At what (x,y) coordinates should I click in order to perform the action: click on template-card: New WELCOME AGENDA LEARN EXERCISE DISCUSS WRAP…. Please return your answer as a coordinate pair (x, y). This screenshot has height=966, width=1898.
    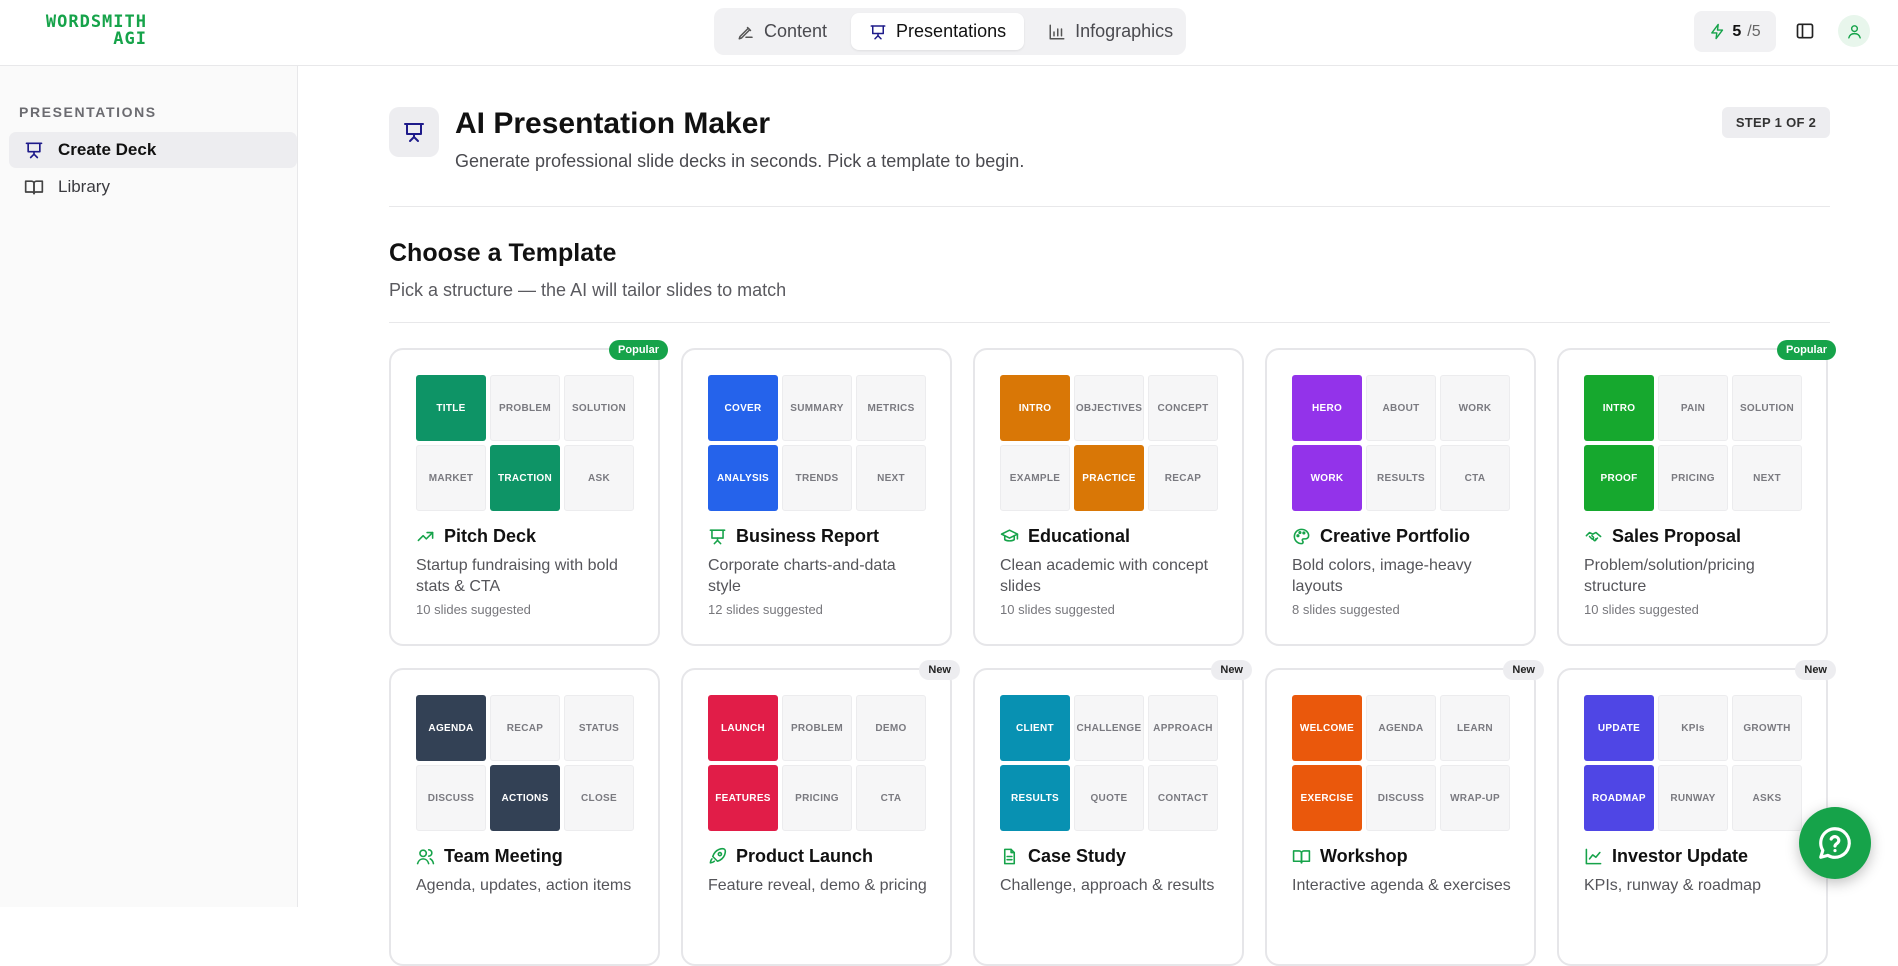
    Looking at the image, I should click on (1404, 813).